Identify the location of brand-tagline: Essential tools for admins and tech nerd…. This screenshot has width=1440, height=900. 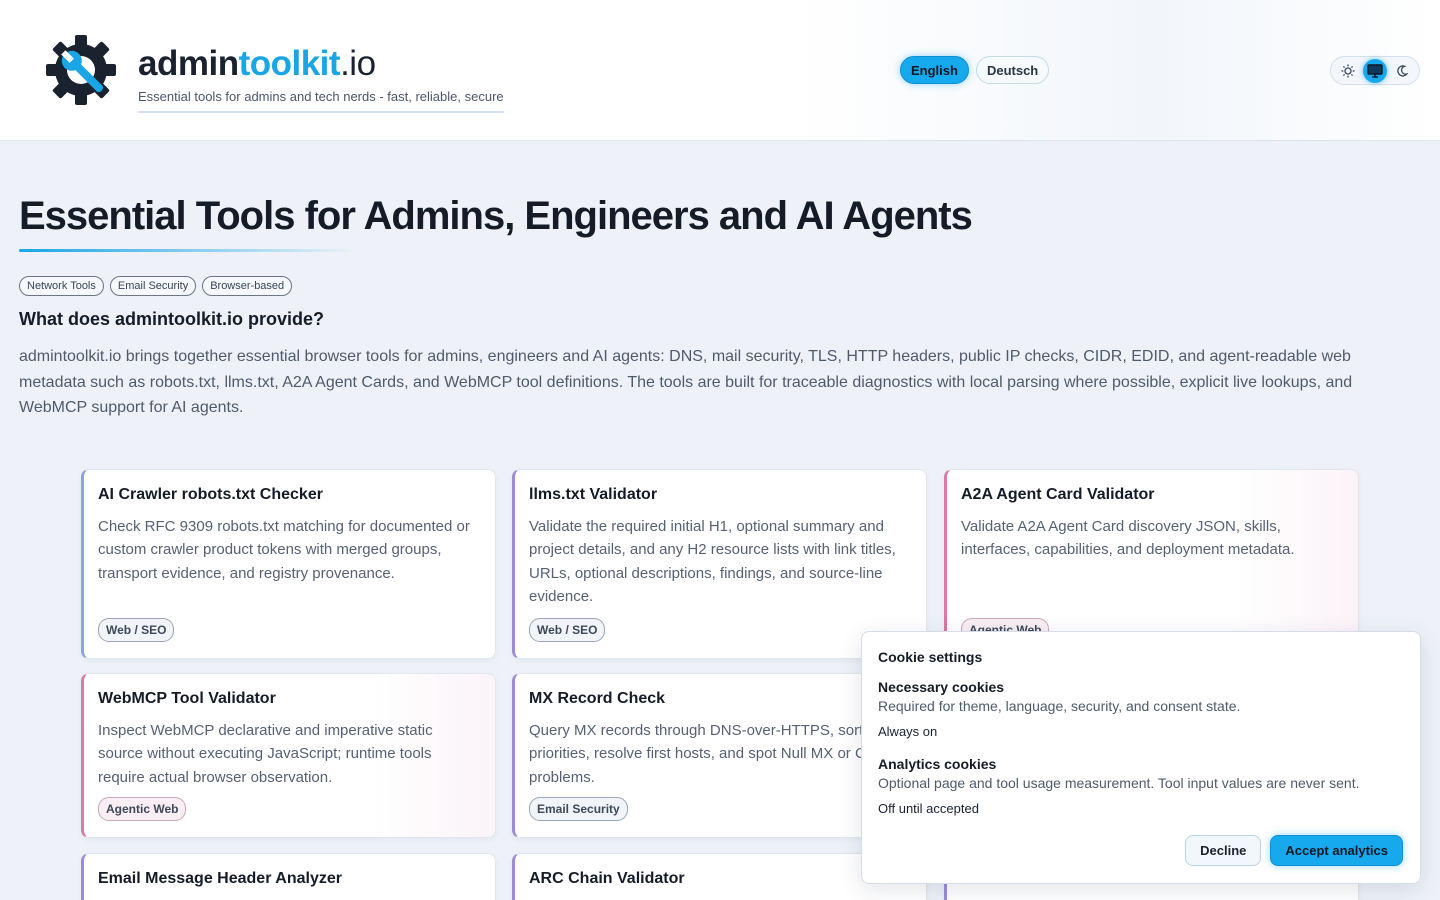
(321, 101).